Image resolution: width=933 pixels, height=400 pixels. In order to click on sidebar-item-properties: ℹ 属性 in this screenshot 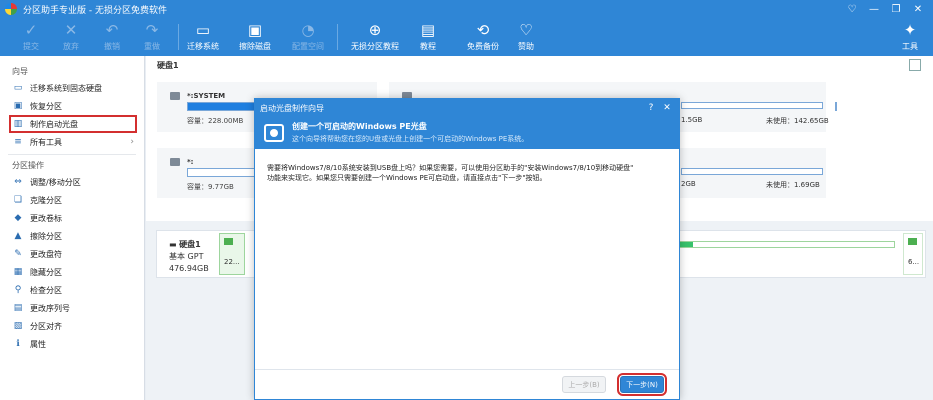, I will do `click(72, 344)`.